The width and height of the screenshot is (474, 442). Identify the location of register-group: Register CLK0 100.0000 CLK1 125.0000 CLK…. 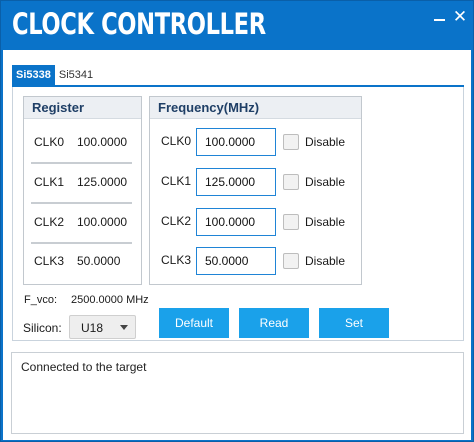
(82, 190).